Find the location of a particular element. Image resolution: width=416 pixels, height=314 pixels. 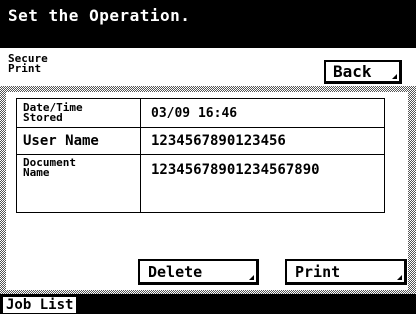

document-name-value: 12345678901234567890 is located at coordinates (262, 183).